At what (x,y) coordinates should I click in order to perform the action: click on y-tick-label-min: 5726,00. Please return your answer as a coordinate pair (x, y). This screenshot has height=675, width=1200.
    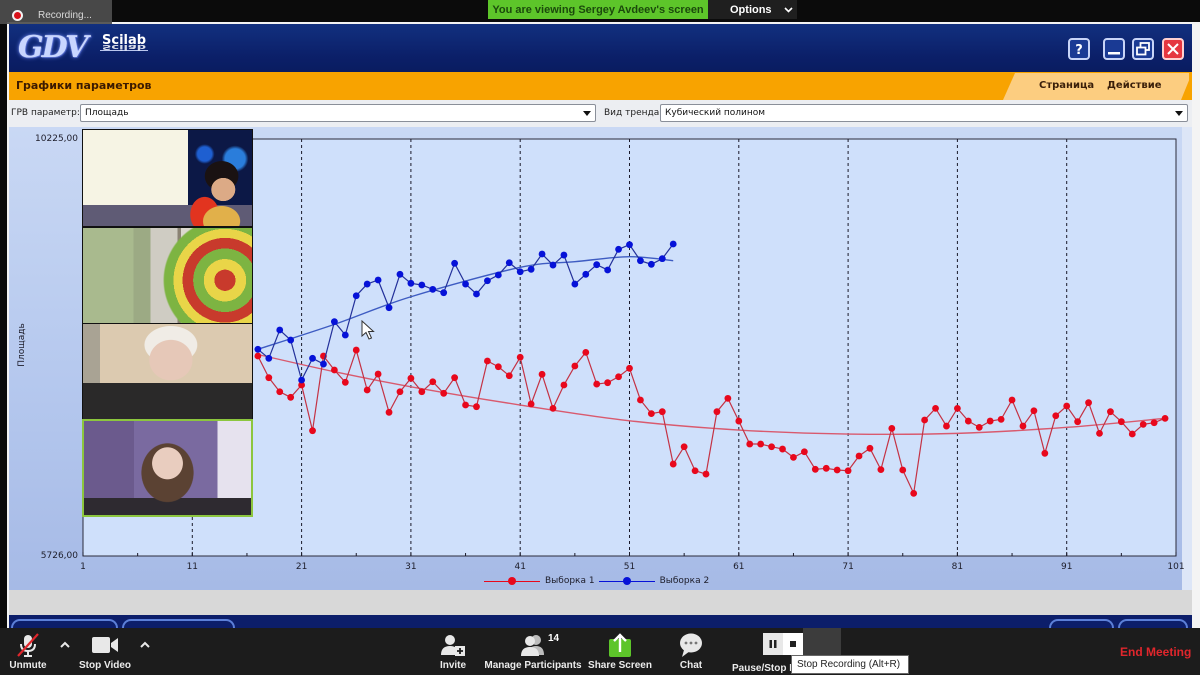
    Looking at the image, I should click on (59, 556).